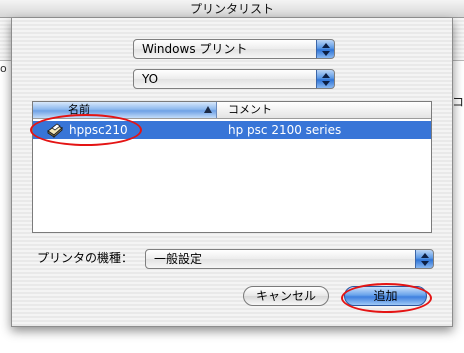  I want to click on window-title-bar: プリンタリスト, so click(232, 9).